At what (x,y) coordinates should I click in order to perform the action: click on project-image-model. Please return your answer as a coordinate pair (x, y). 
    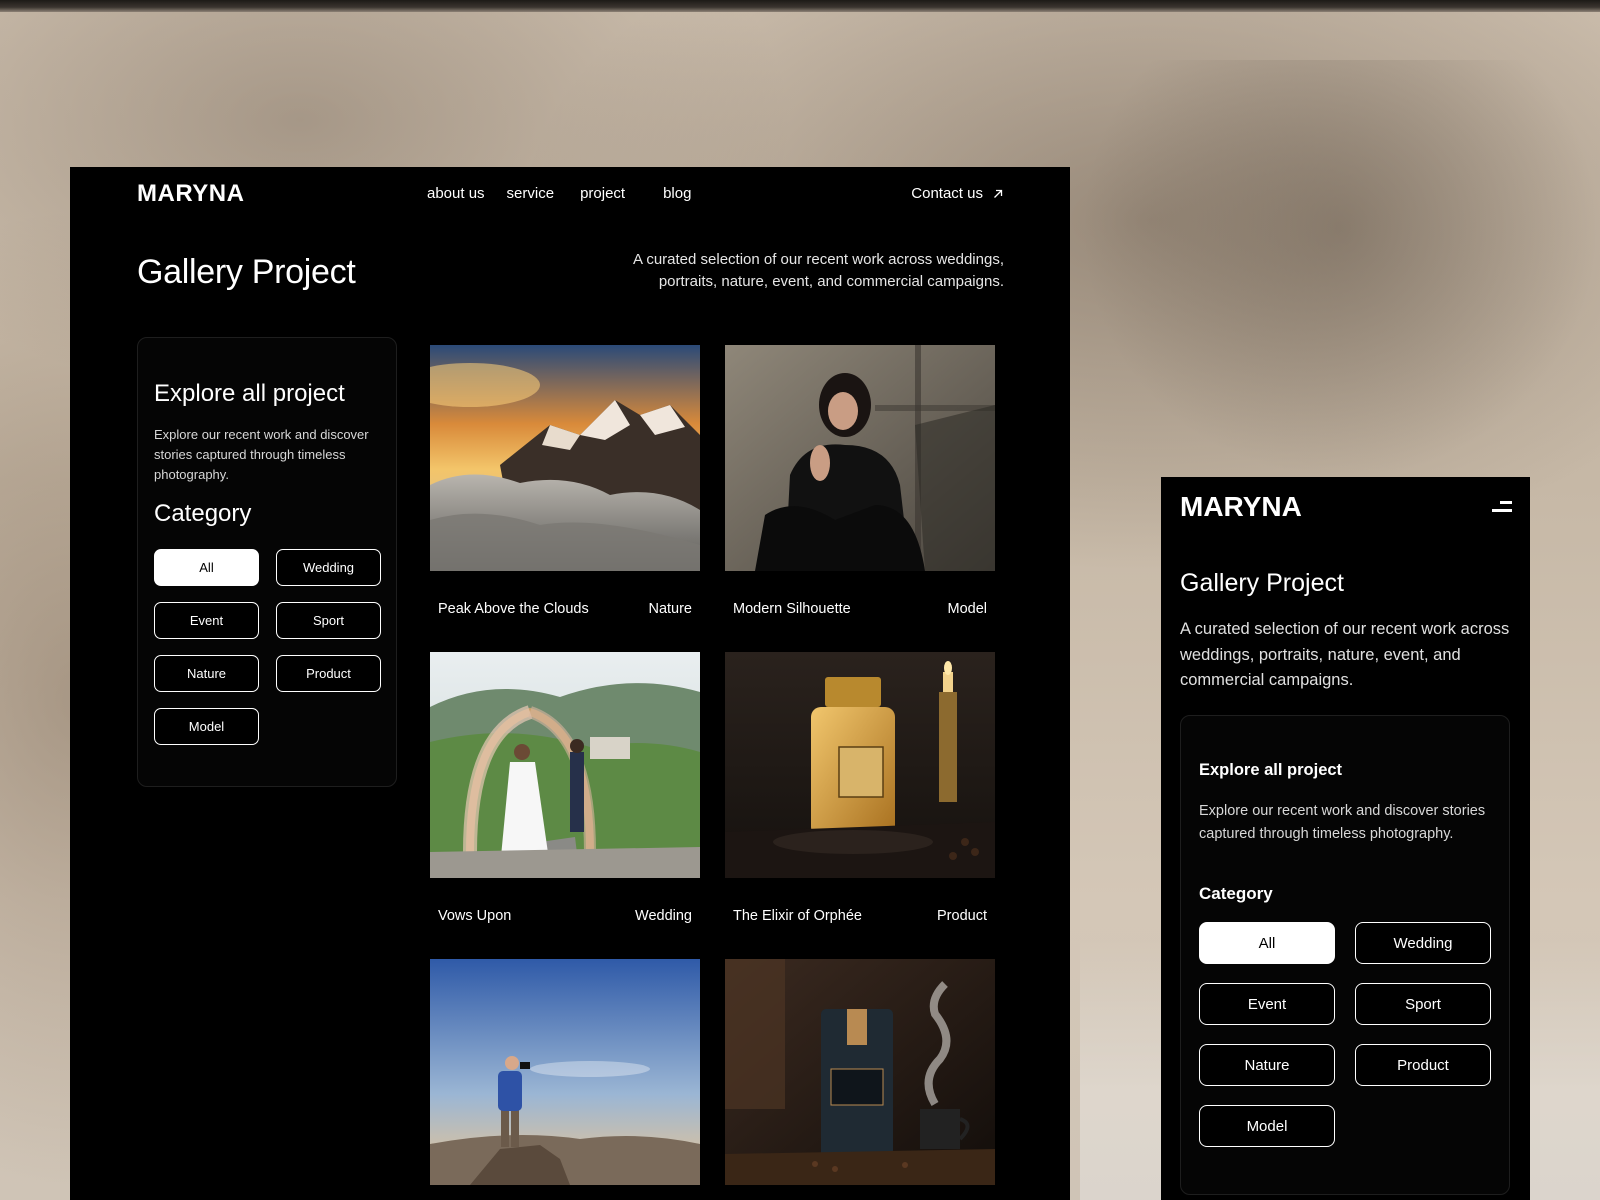
    Looking at the image, I should click on (860, 458).